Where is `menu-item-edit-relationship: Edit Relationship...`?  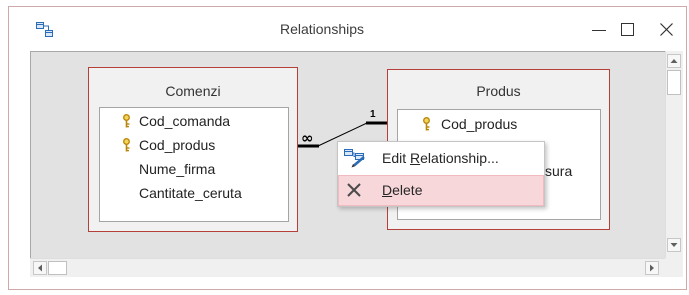
menu-item-edit-relationship: Edit Relationship... is located at coordinates (441, 158).